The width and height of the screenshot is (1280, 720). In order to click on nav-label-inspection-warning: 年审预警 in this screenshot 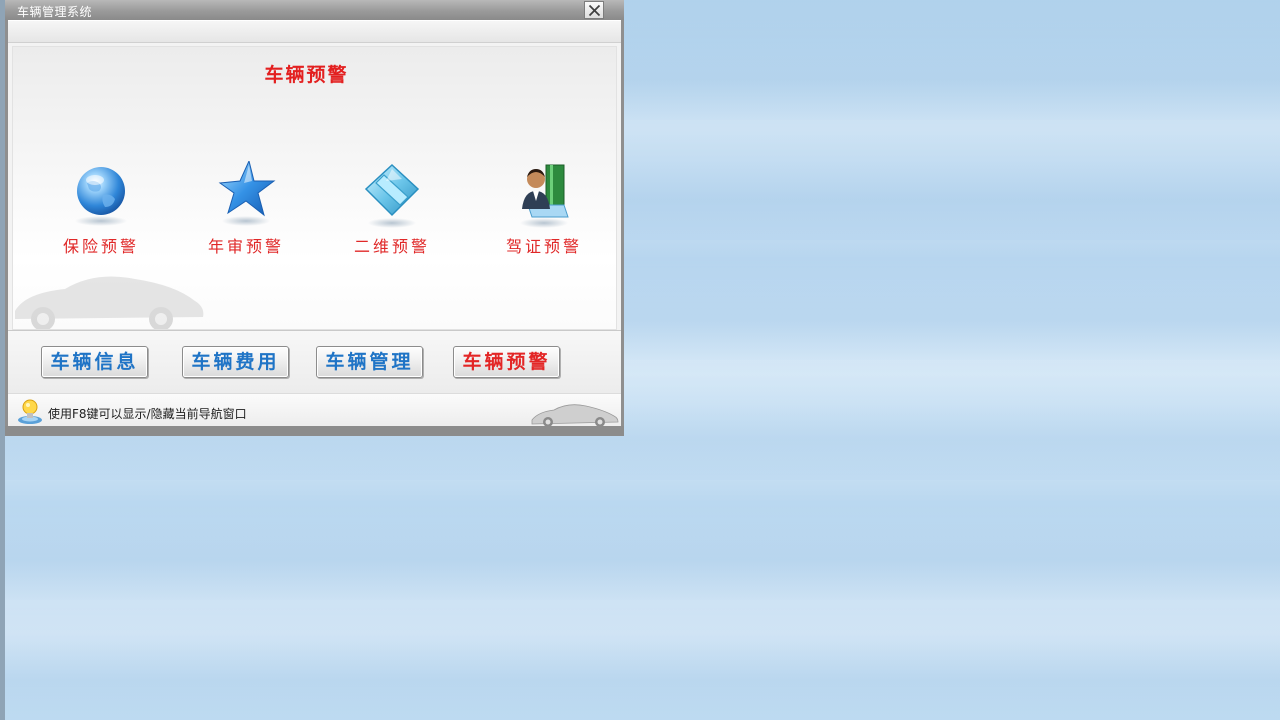, I will do `click(245, 246)`.